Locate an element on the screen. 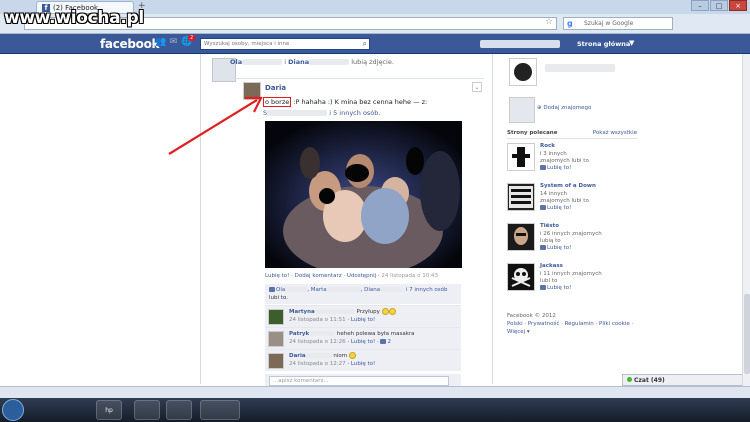 This screenshot has width=750, height=422. comment-time: 24 listopada o 12:26 is located at coordinates (317, 342).